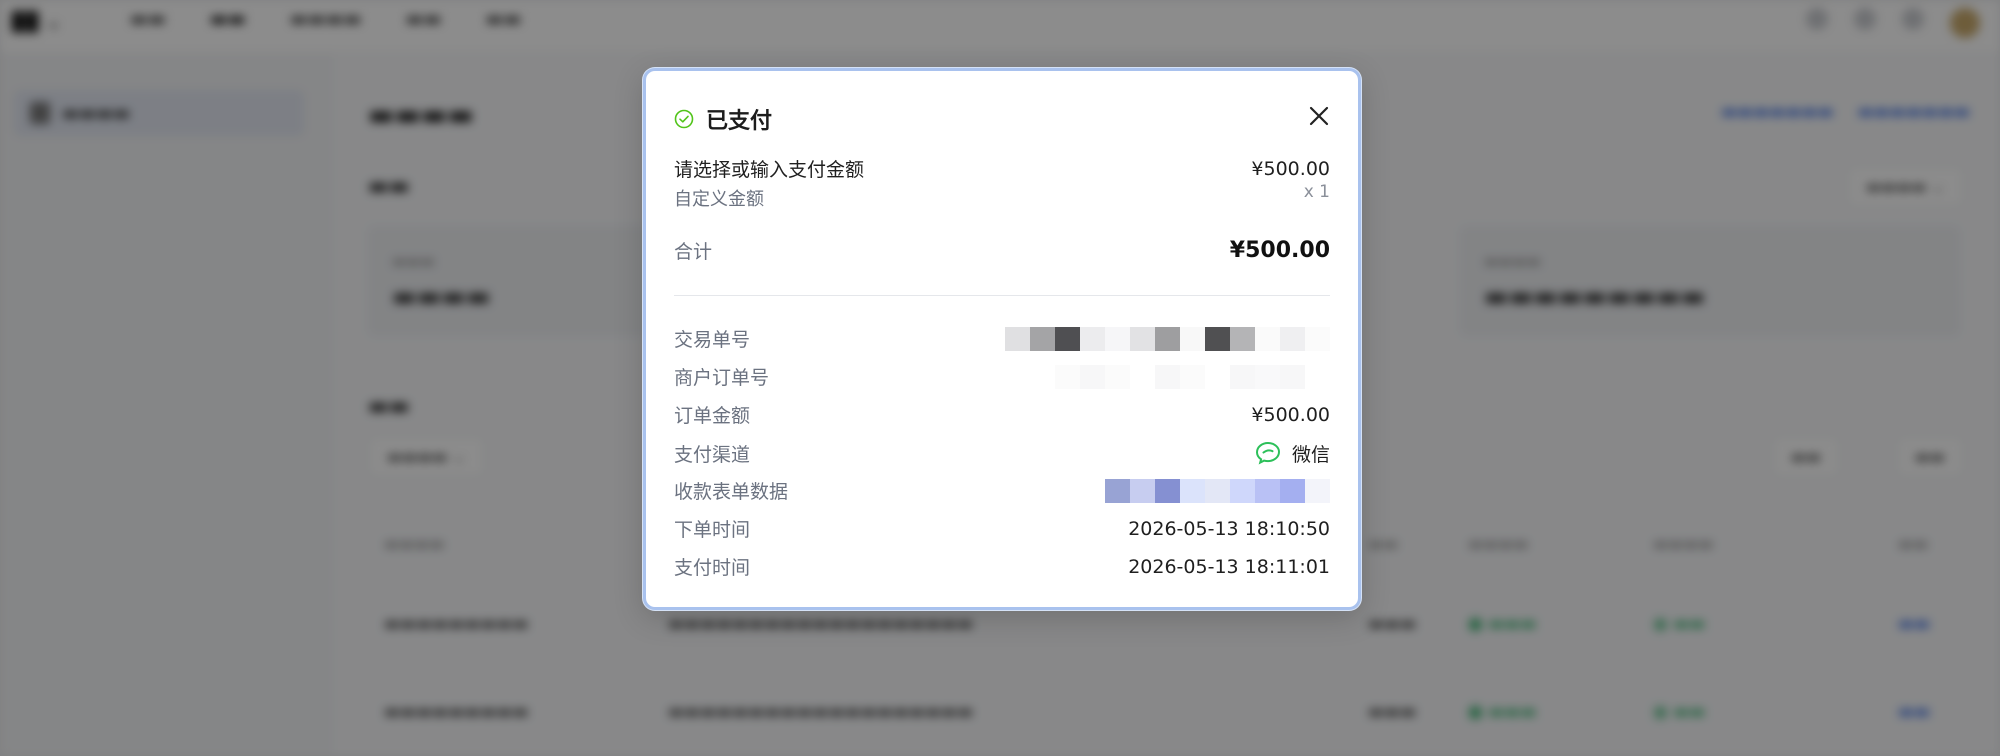 This screenshot has height=756, width=2000. I want to click on merchant-order-no-row: 商户订单号, so click(1002, 376).